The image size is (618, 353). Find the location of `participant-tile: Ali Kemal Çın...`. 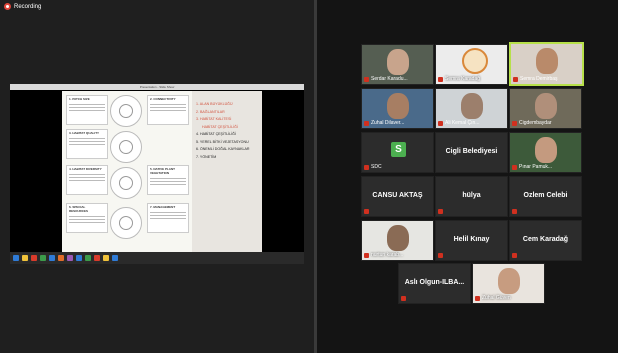

participant-tile: Ali Kemal Çın... is located at coordinates (471, 108).